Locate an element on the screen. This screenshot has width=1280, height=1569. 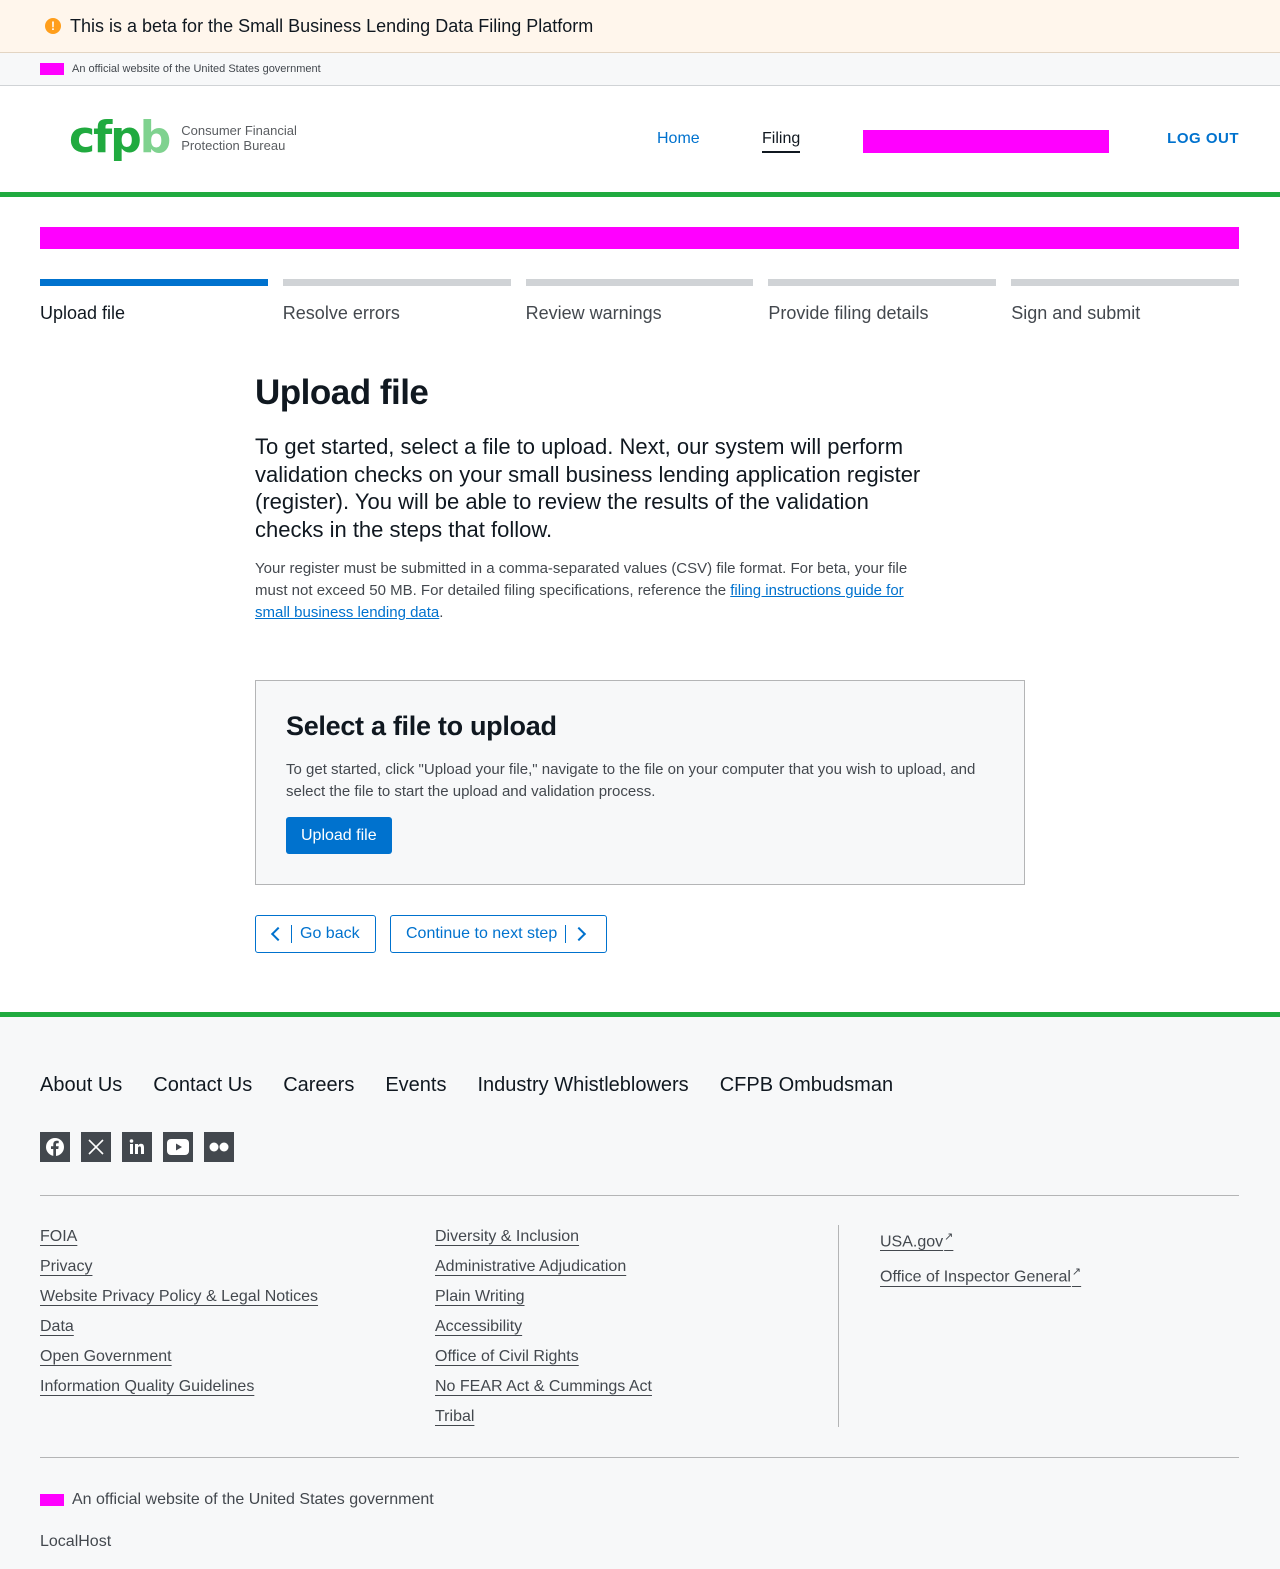
logo-letter: p is located at coordinates (125, 137).